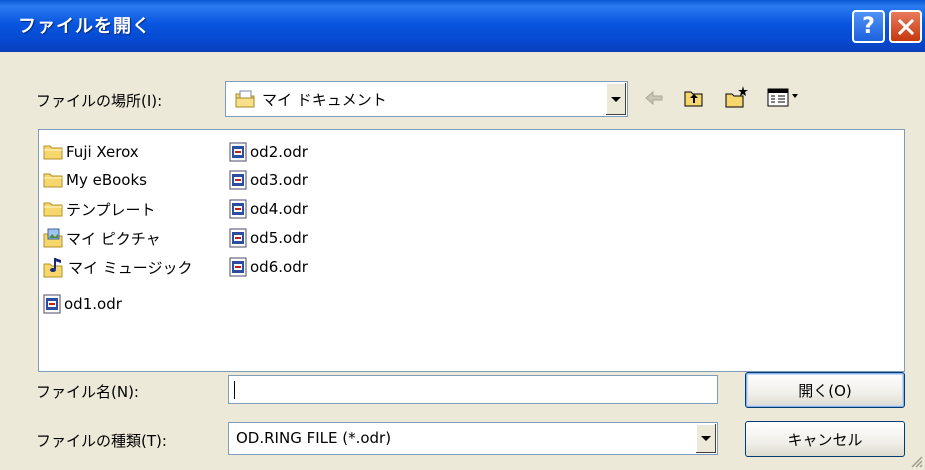 The width and height of the screenshot is (925, 470). What do you see at coordinates (93, 304) in the screenshot?
I see `list-item-label: od1.odr` at bounding box center [93, 304].